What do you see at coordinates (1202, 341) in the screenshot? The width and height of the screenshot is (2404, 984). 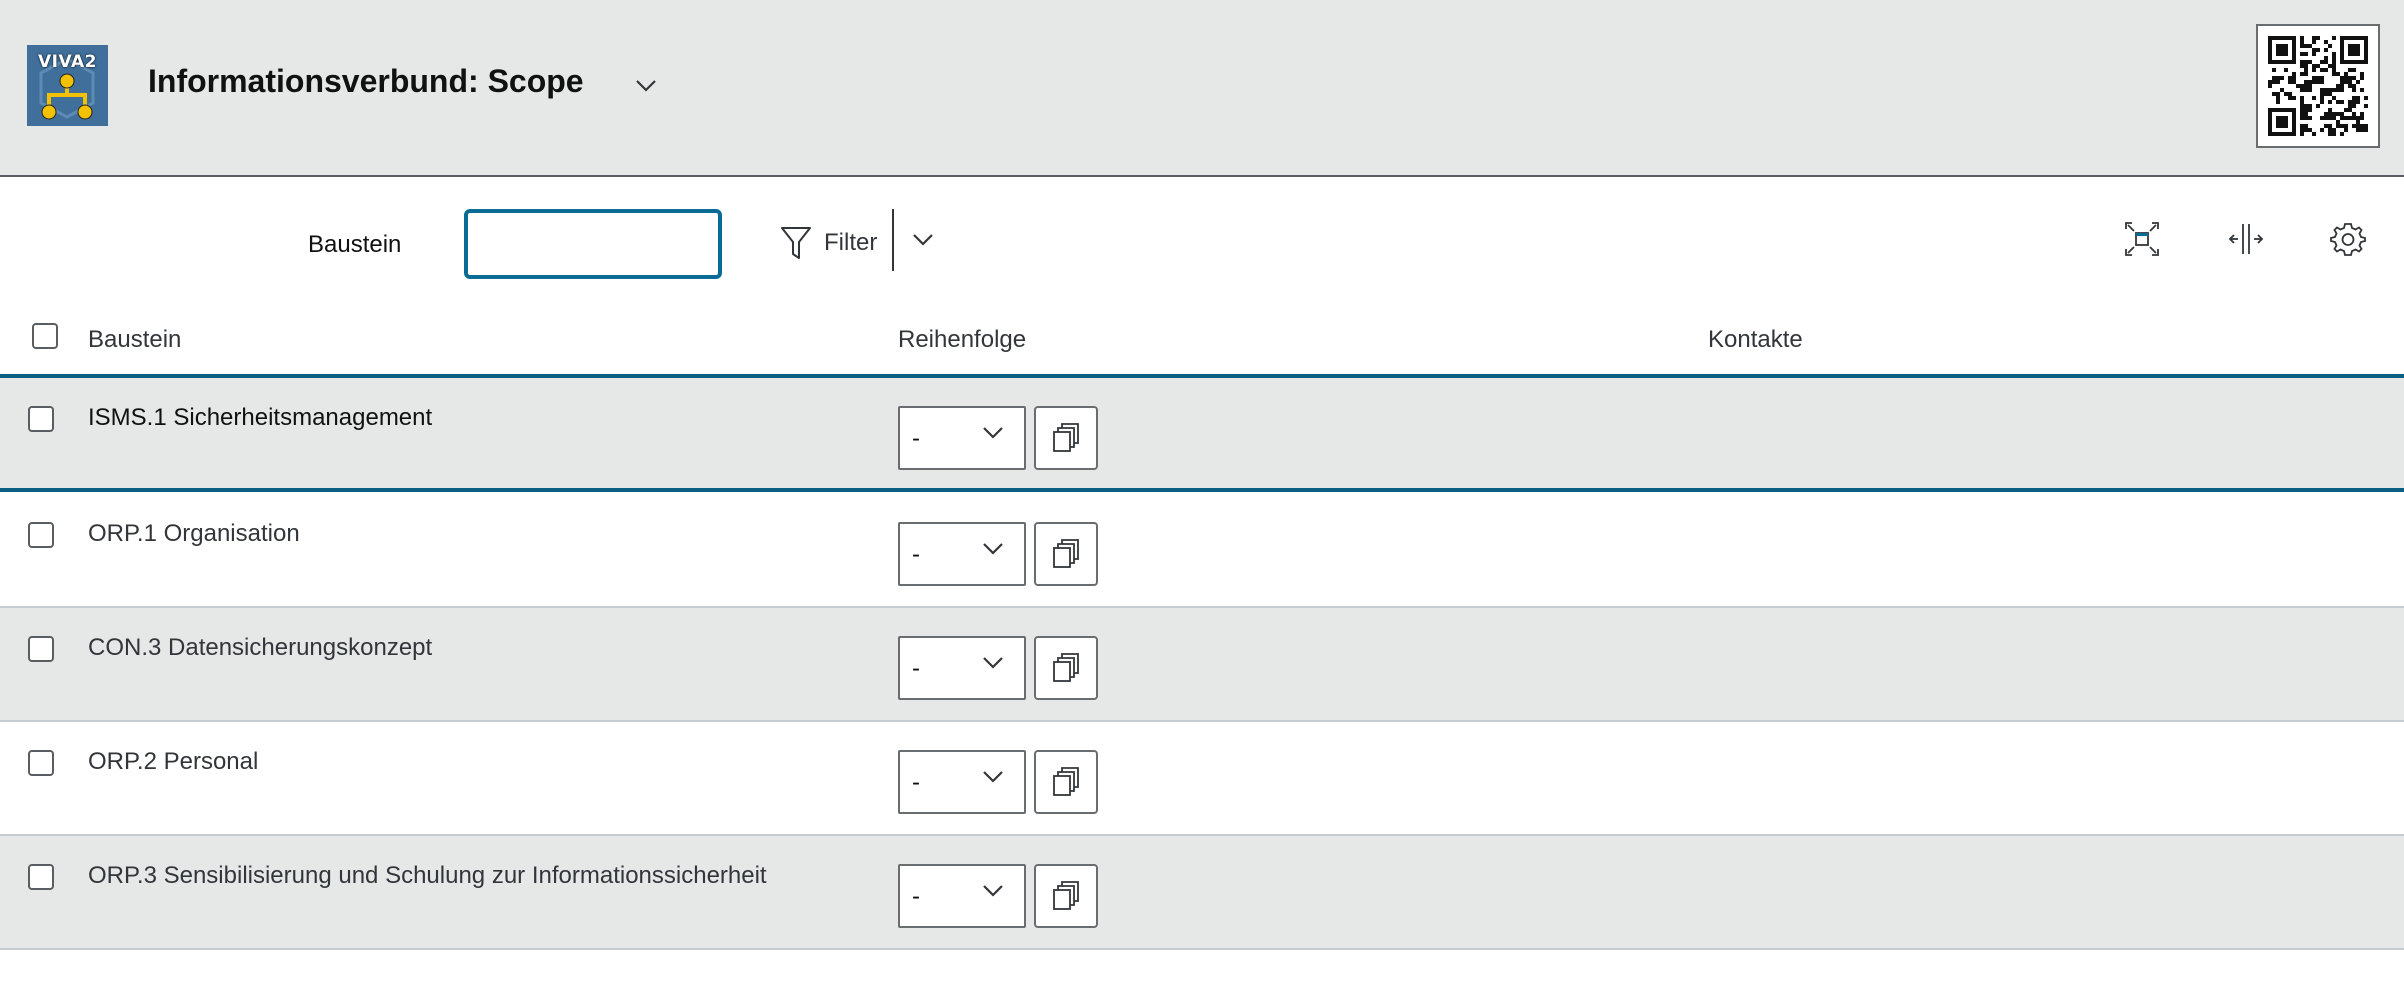 I see `table-header: Baustein Reihenfolge Kontakte` at bounding box center [1202, 341].